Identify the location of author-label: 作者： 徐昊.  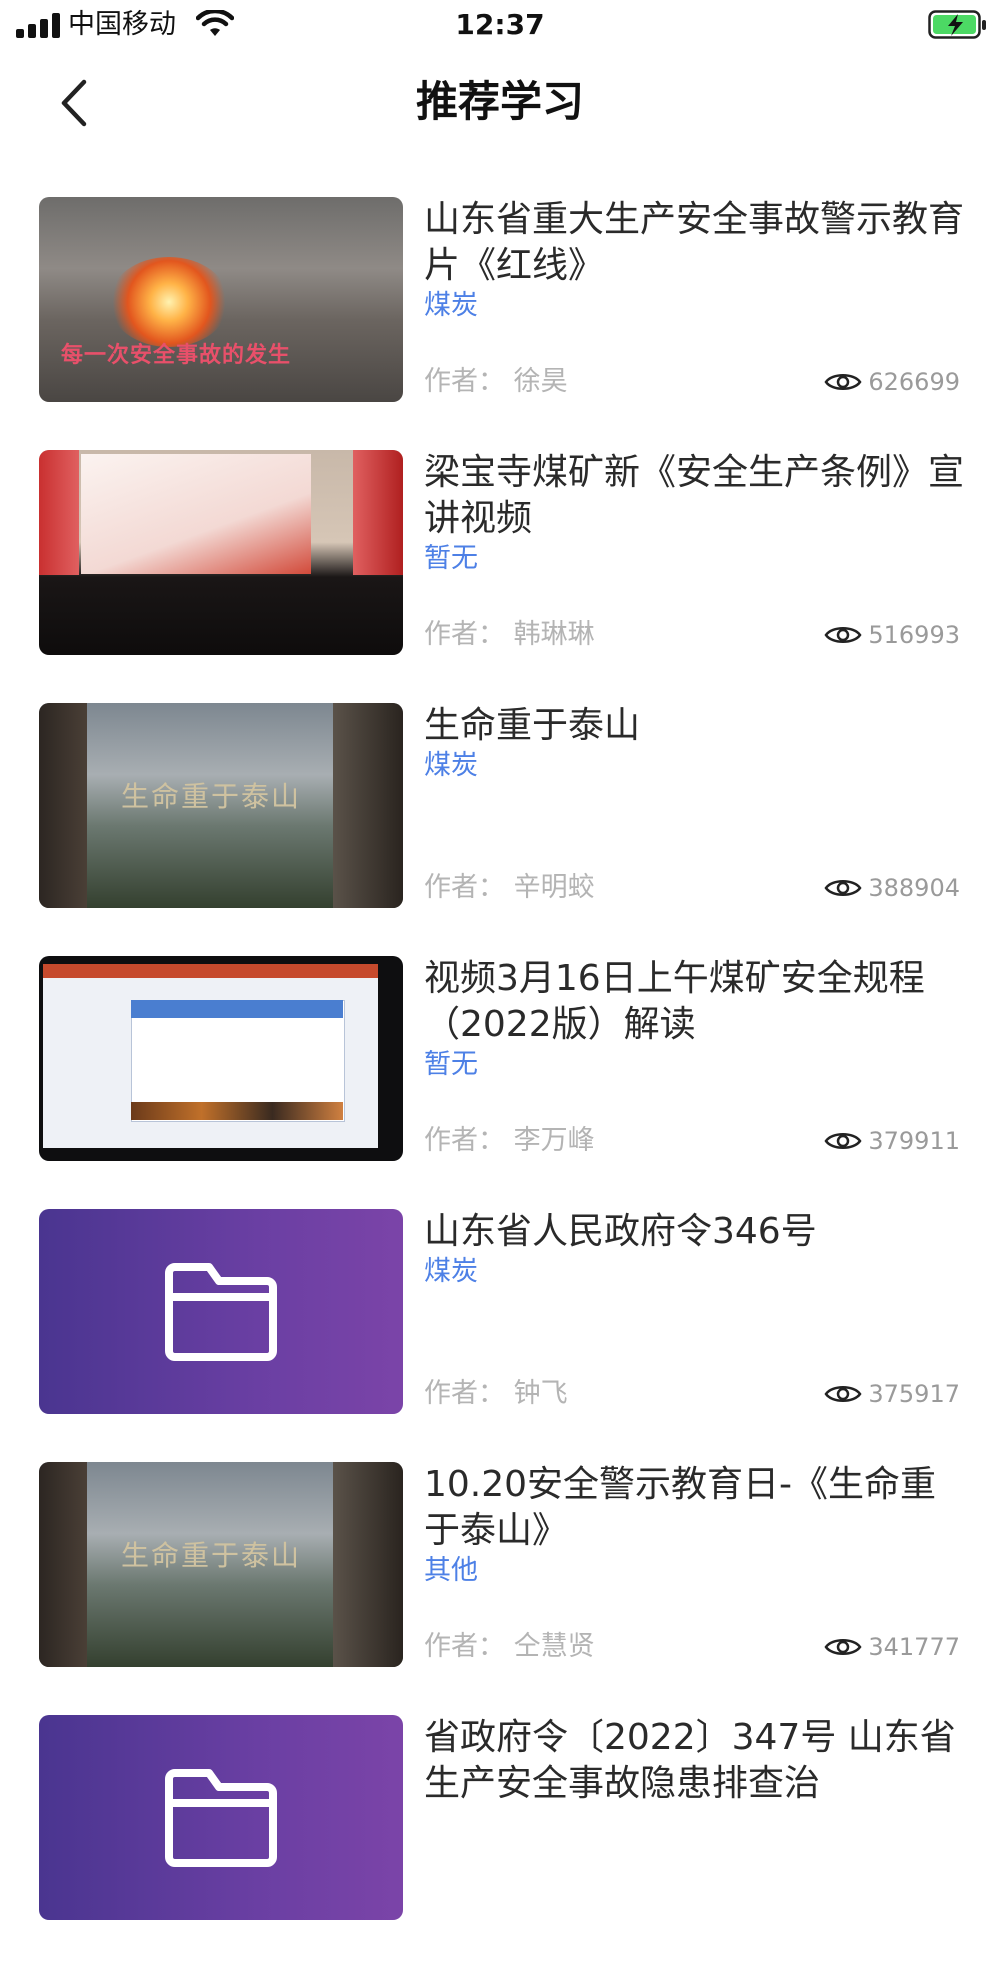
(496, 381).